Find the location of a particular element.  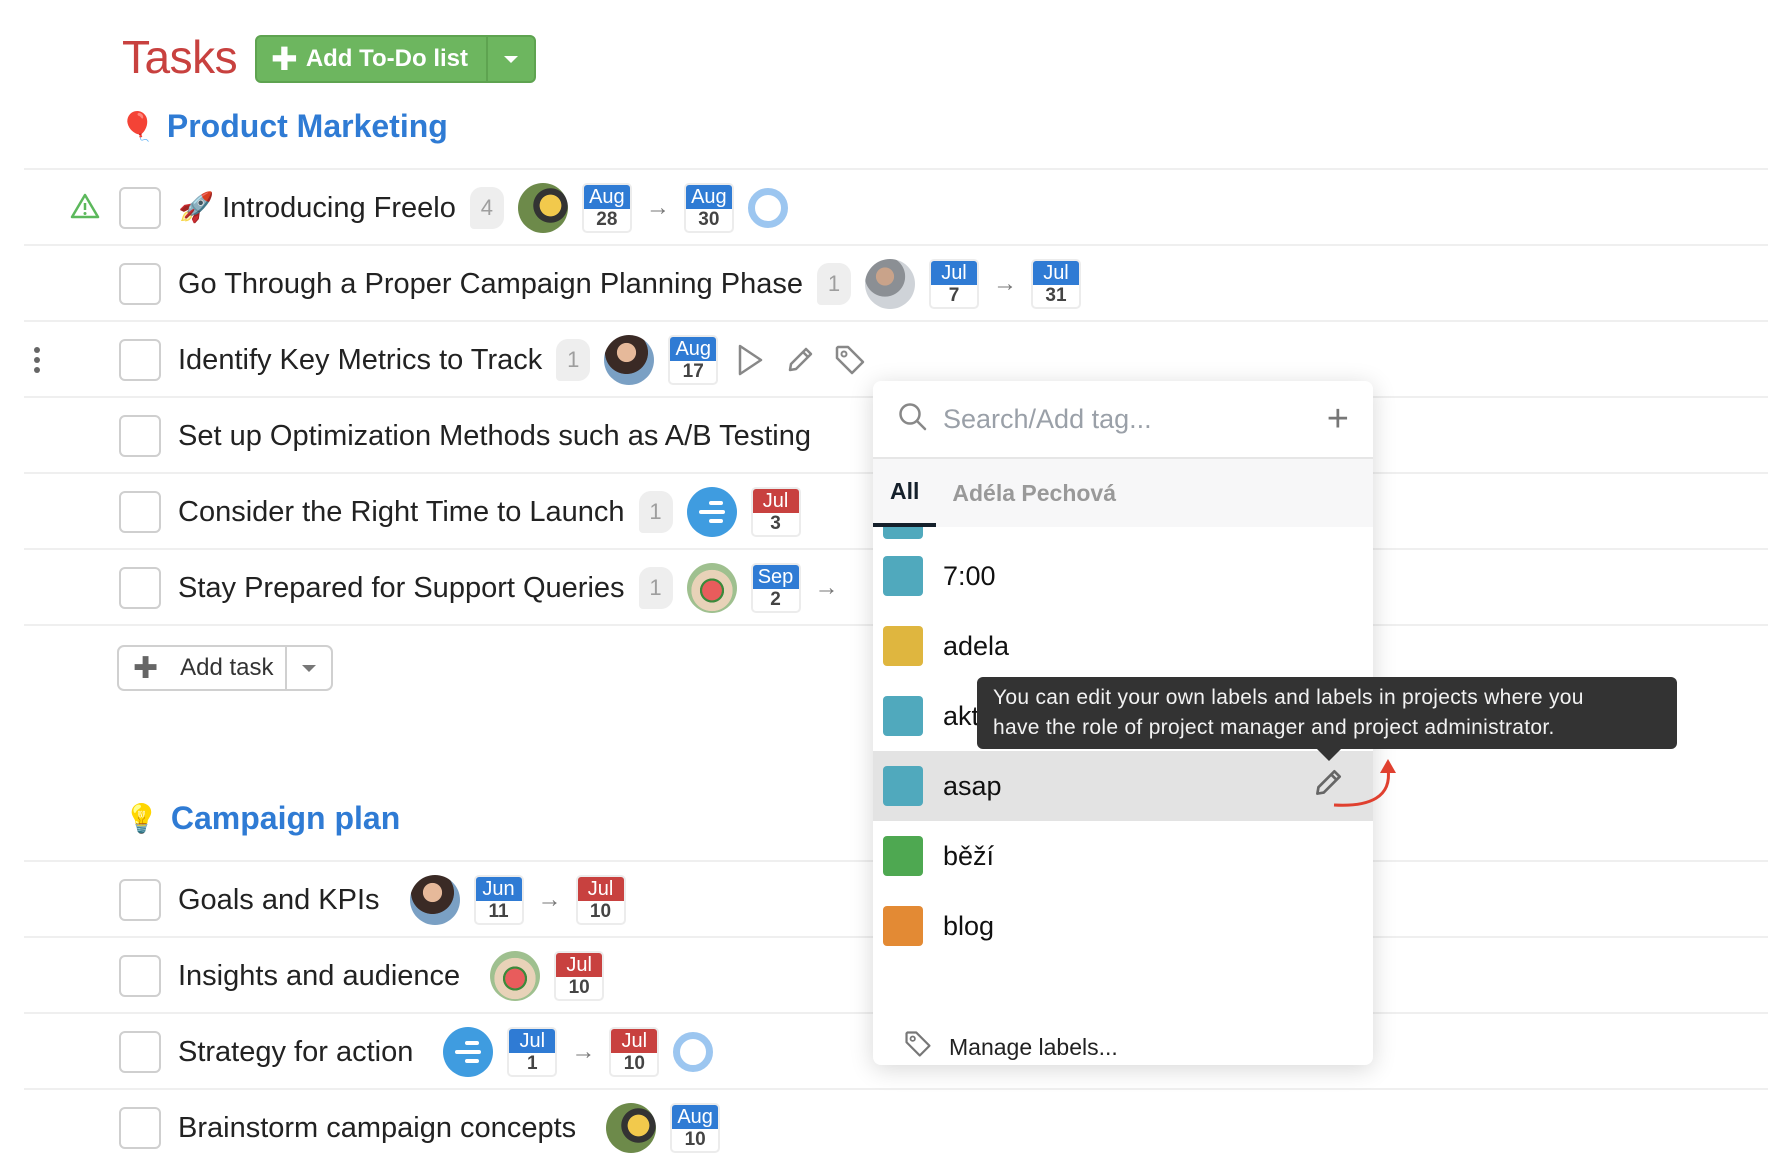

due-date: Jul 31 is located at coordinates (1055, 284).